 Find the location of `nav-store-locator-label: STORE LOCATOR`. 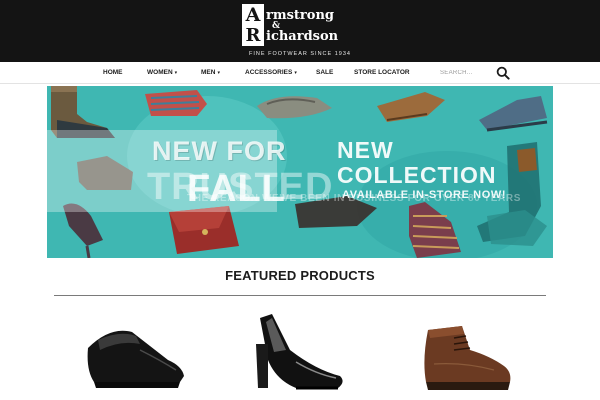

nav-store-locator-label: STORE LOCATOR is located at coordinates (382, 72).